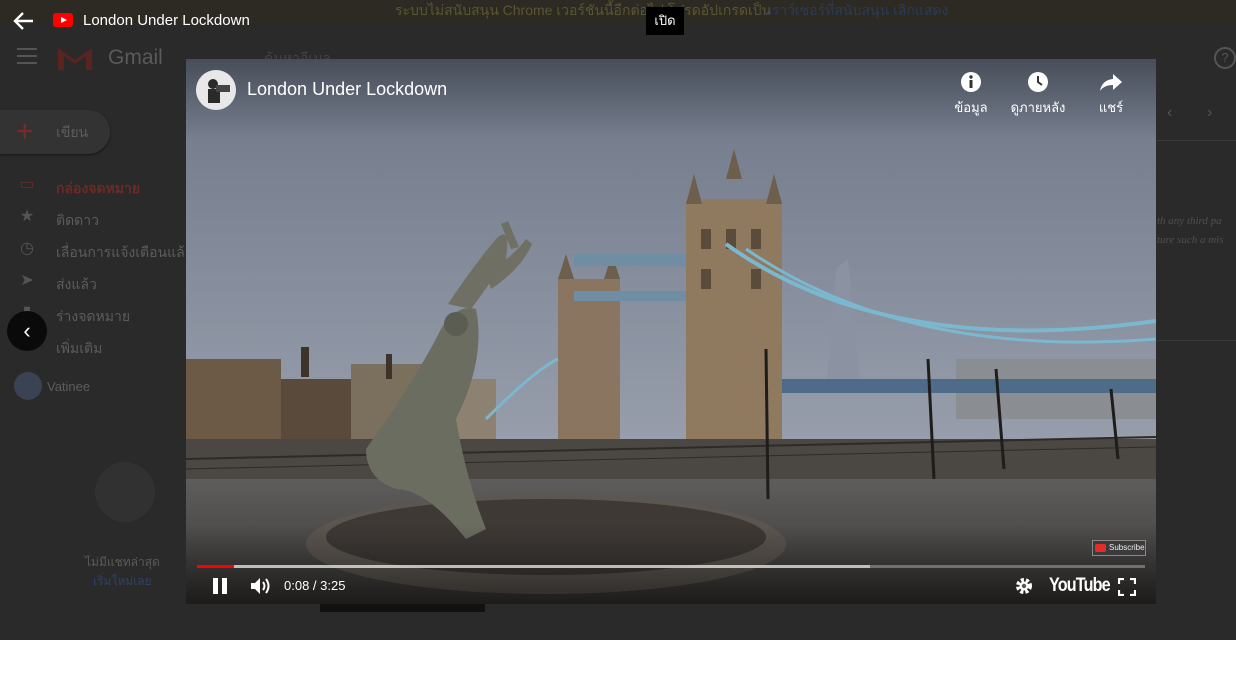 This screenshot has width=1236, height=690. I want to click on sidebar-item-label: ส่งแล้ว, so click(76, 284).